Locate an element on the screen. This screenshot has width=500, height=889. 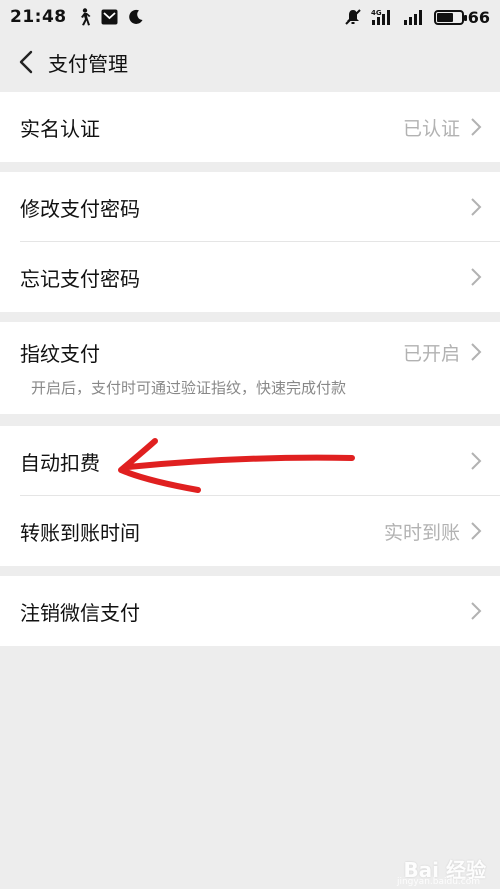
battery-icon is located at coordinates (450, 17).